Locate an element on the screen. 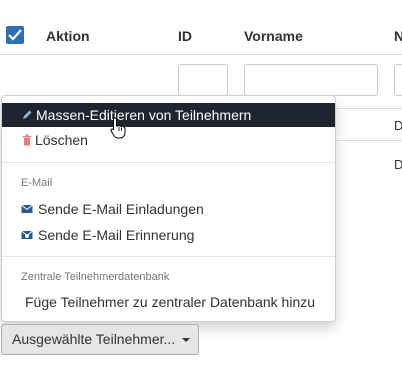 Image resolution: width=402 pixels, height=373 pixels. menu-item-send-invitations: Sende E-Mail Einladungen is located at coordinates (168, 209).